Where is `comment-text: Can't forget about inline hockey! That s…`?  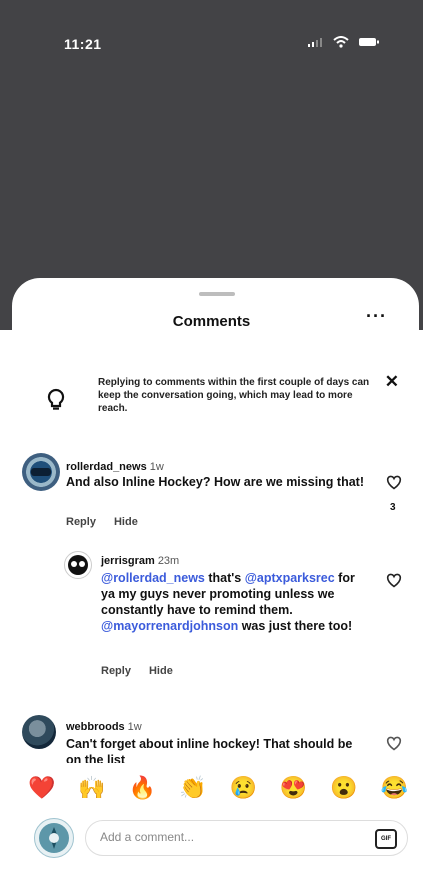
comment-text: Can't forget about inline hockey! That s… is located at coordinates (209, 750).